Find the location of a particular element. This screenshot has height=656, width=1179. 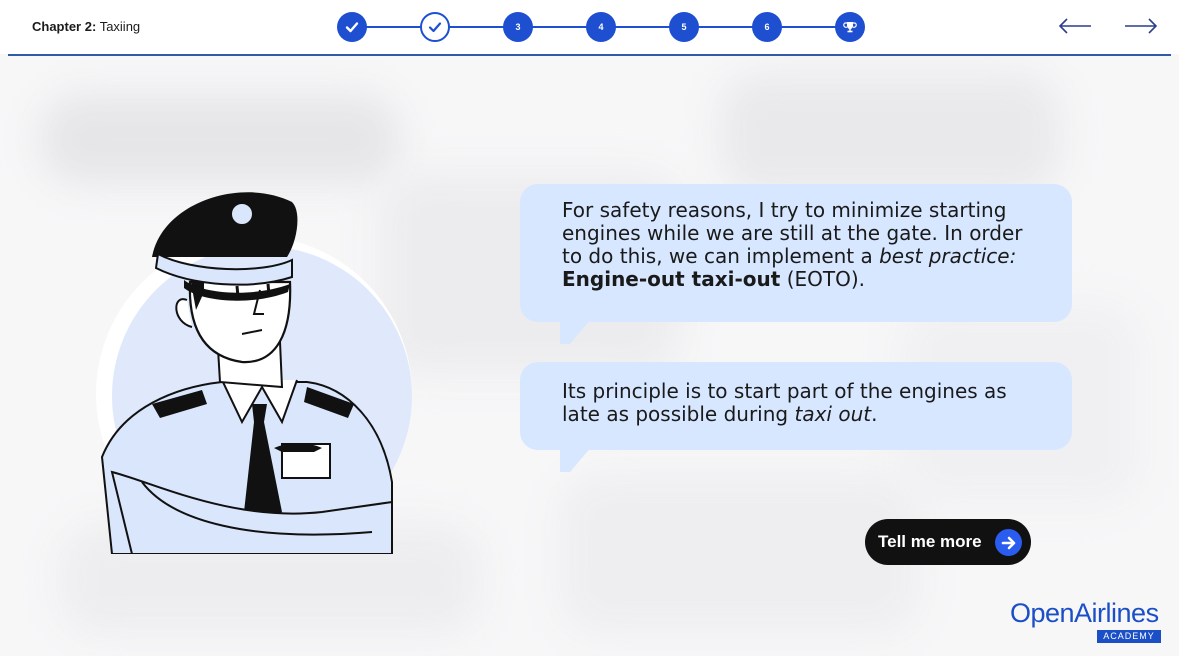

step-3: 3 is located at coordinates (518, 27).